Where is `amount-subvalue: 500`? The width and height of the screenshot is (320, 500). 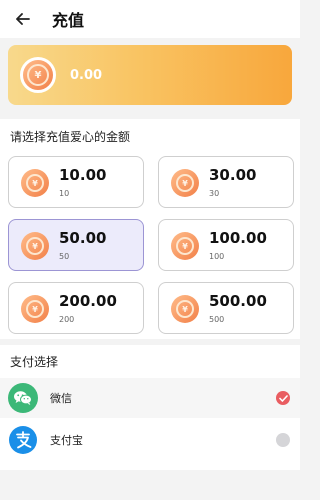 amount-subvalue: 500 is located at coordinates (217, 319).